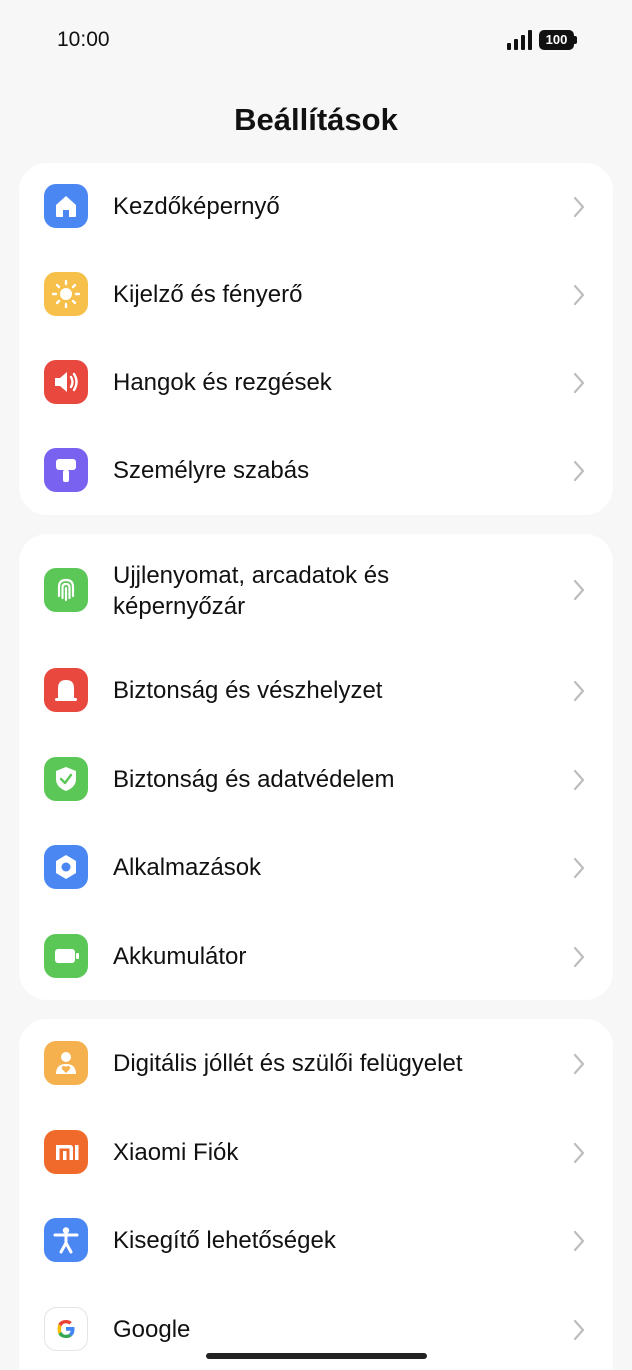 The height and width of the screenshot is (1370, 632). I want to click on brush-icon, so click(66, 470).